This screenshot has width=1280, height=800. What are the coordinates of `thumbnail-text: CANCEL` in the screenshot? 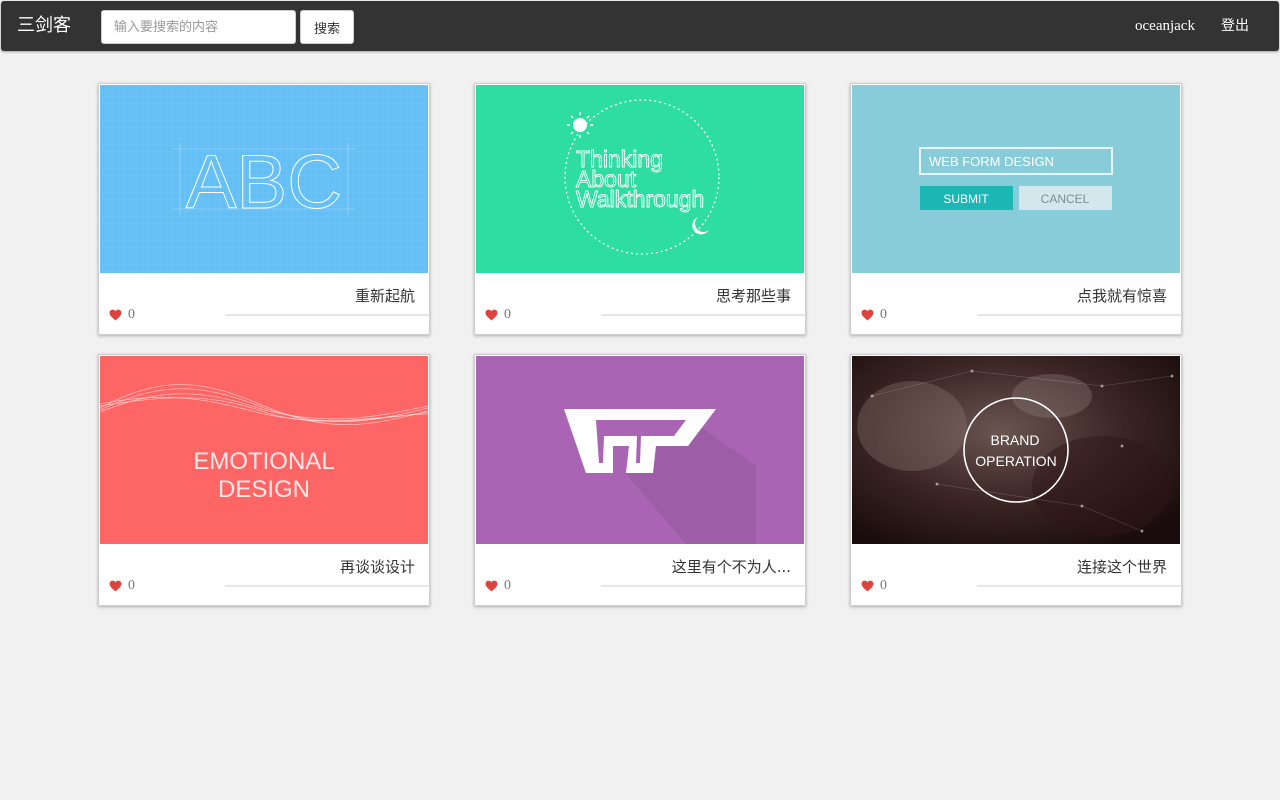 It's located at (1065, 199).